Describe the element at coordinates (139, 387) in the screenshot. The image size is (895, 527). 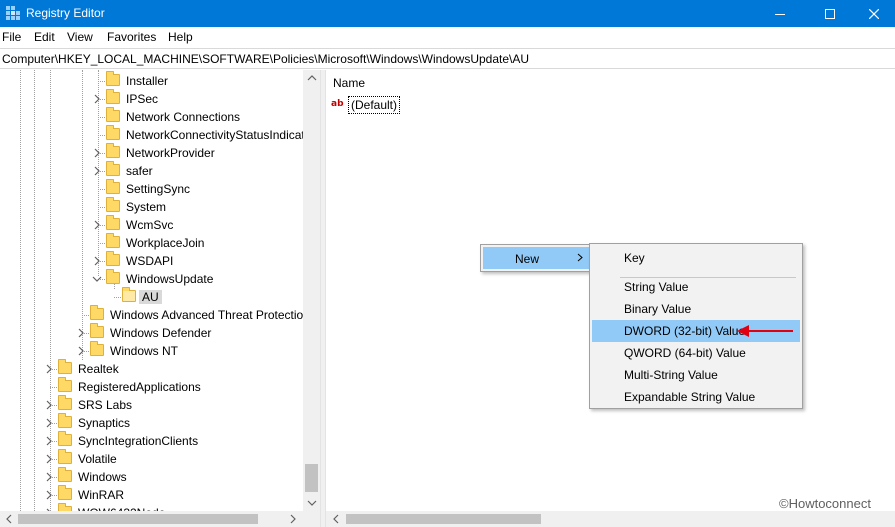
I see `tree-item-label: RegisteredApplications` at that location.